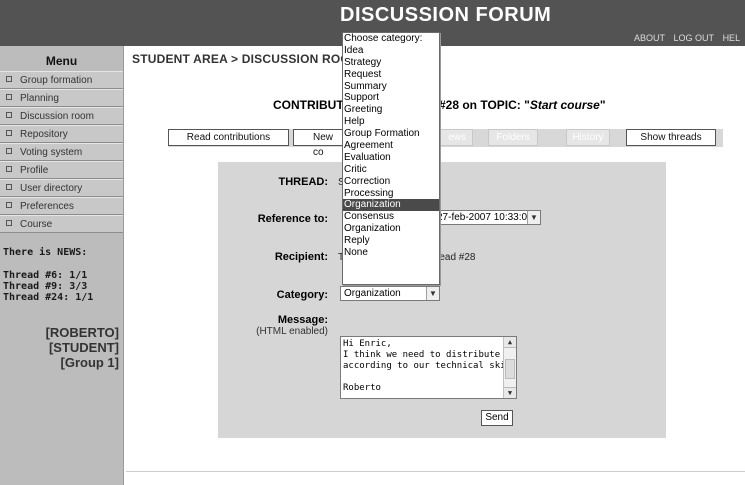 This screenshot has width=745, height=485. I want to click on sidebar-item-label: Discussion room, so click(57, 116).